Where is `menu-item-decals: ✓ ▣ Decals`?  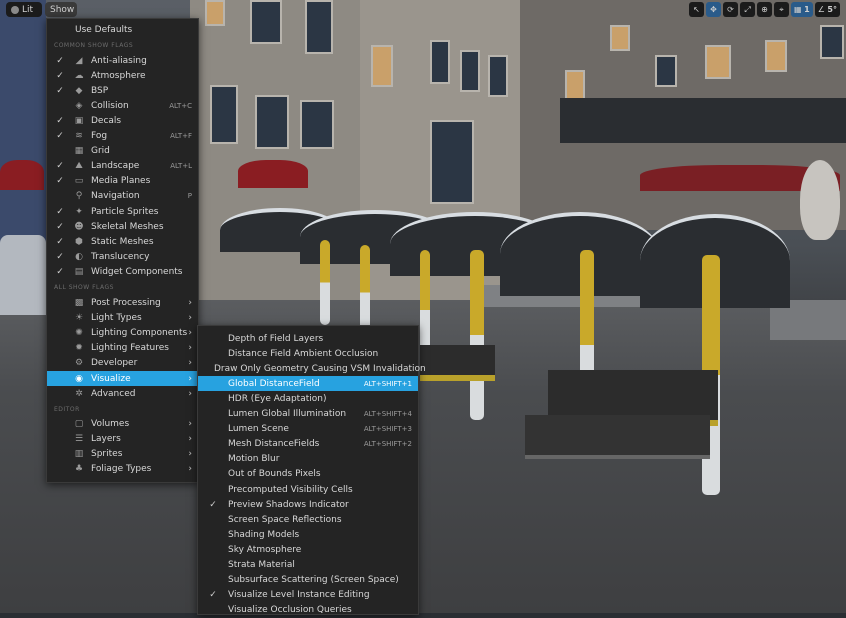 menu-item-decals: ✓ ▣ Decals is located at coordinates (122, 120).